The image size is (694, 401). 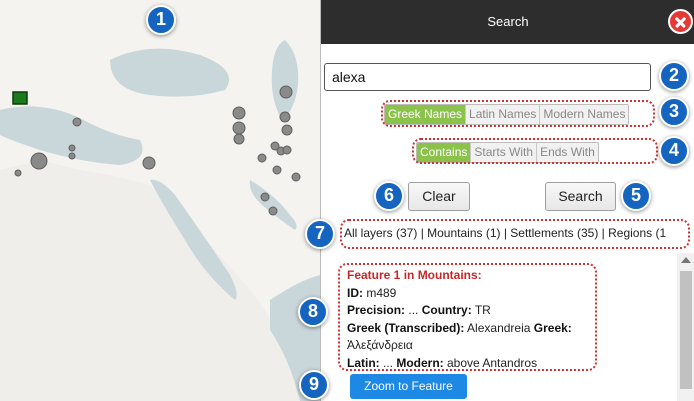 What do you see at coordinates (446, 310) in the screenshot?
I see `country-label: Country:` at bounding box center [446, 310].